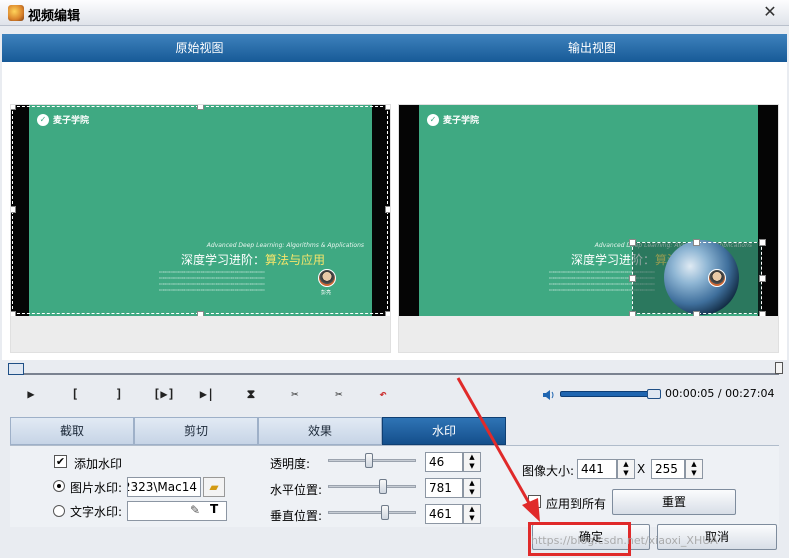  What do you see at coordinates (98, 464) in the screenshot?
I see `add-watermark-label: 添加水印` at bounding box center [98, 464].